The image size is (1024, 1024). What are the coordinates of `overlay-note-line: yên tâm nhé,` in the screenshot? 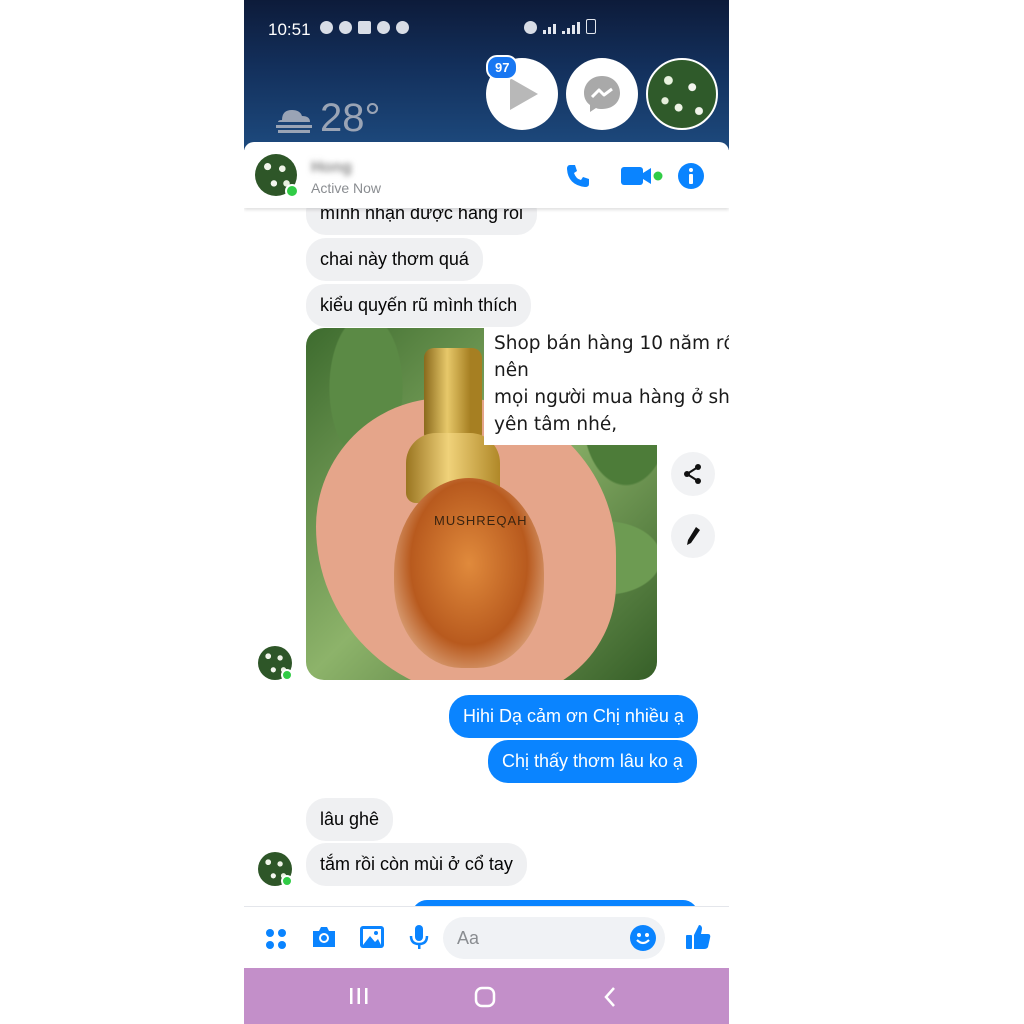 It's located at (556, 424).